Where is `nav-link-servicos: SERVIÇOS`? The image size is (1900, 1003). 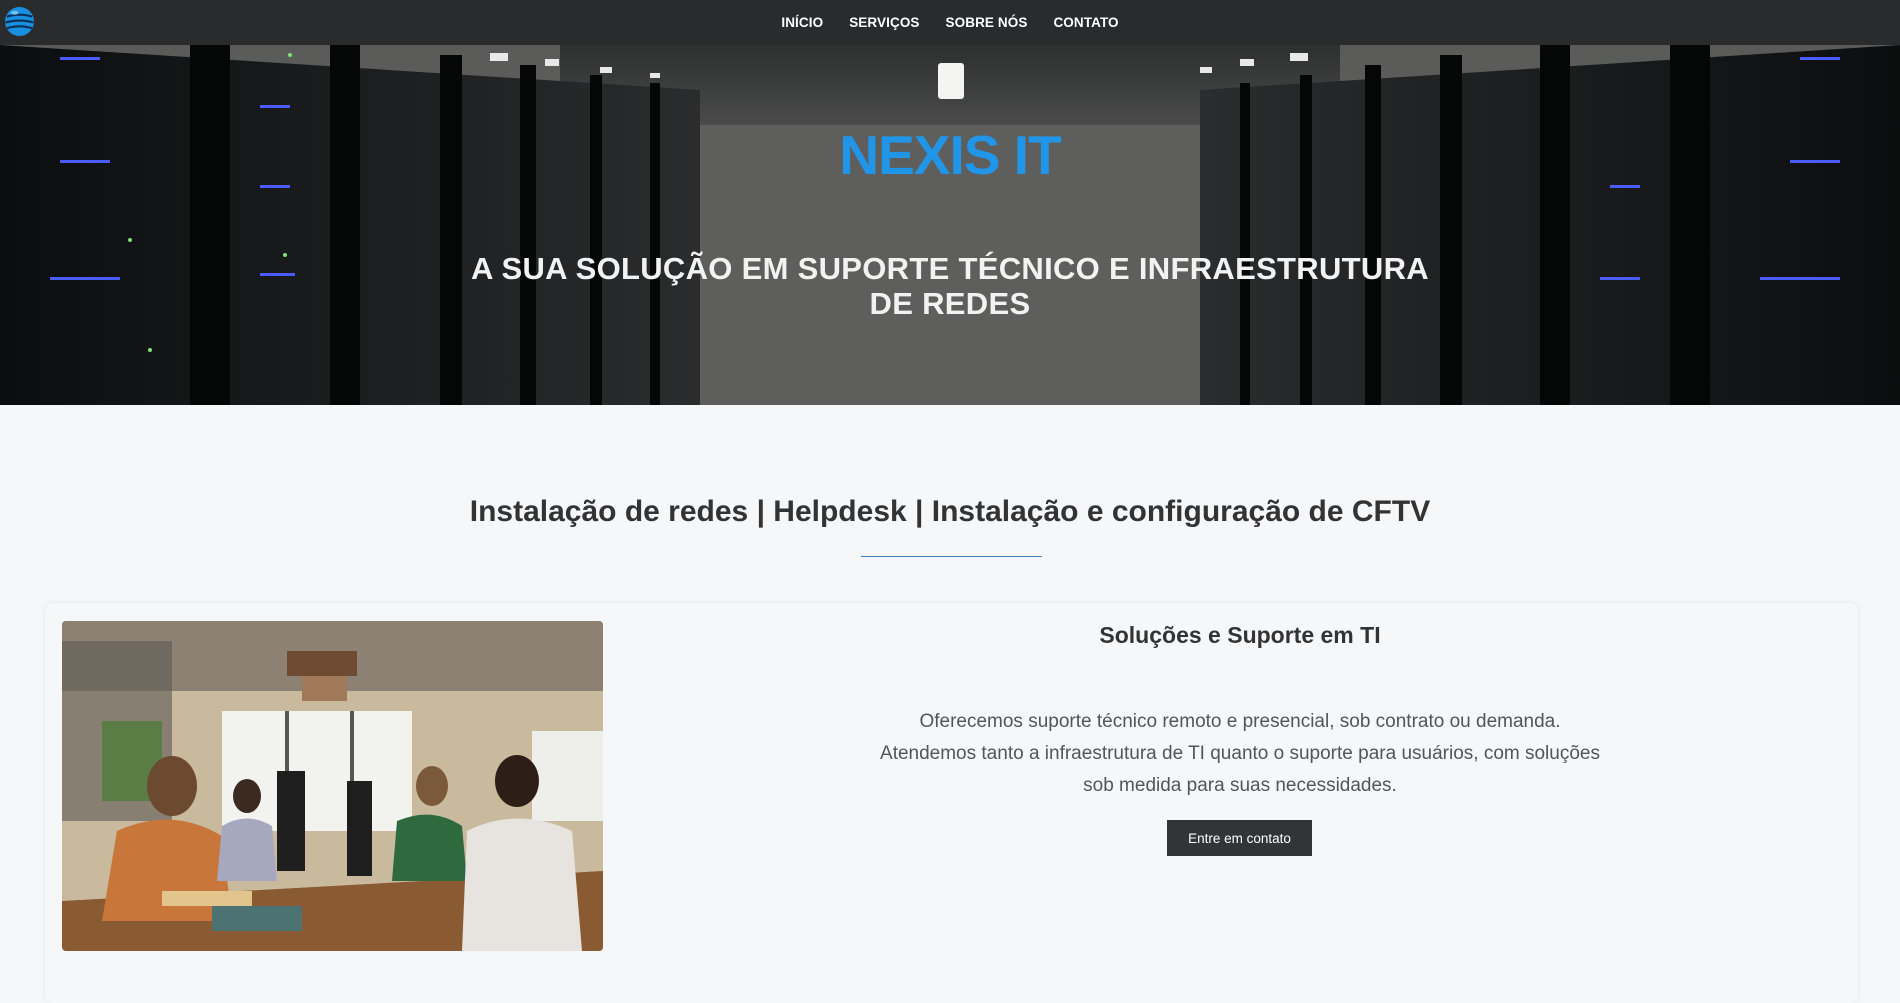
nav-link-servicos: SERVIÇOS is located at coordinates (884, 22).